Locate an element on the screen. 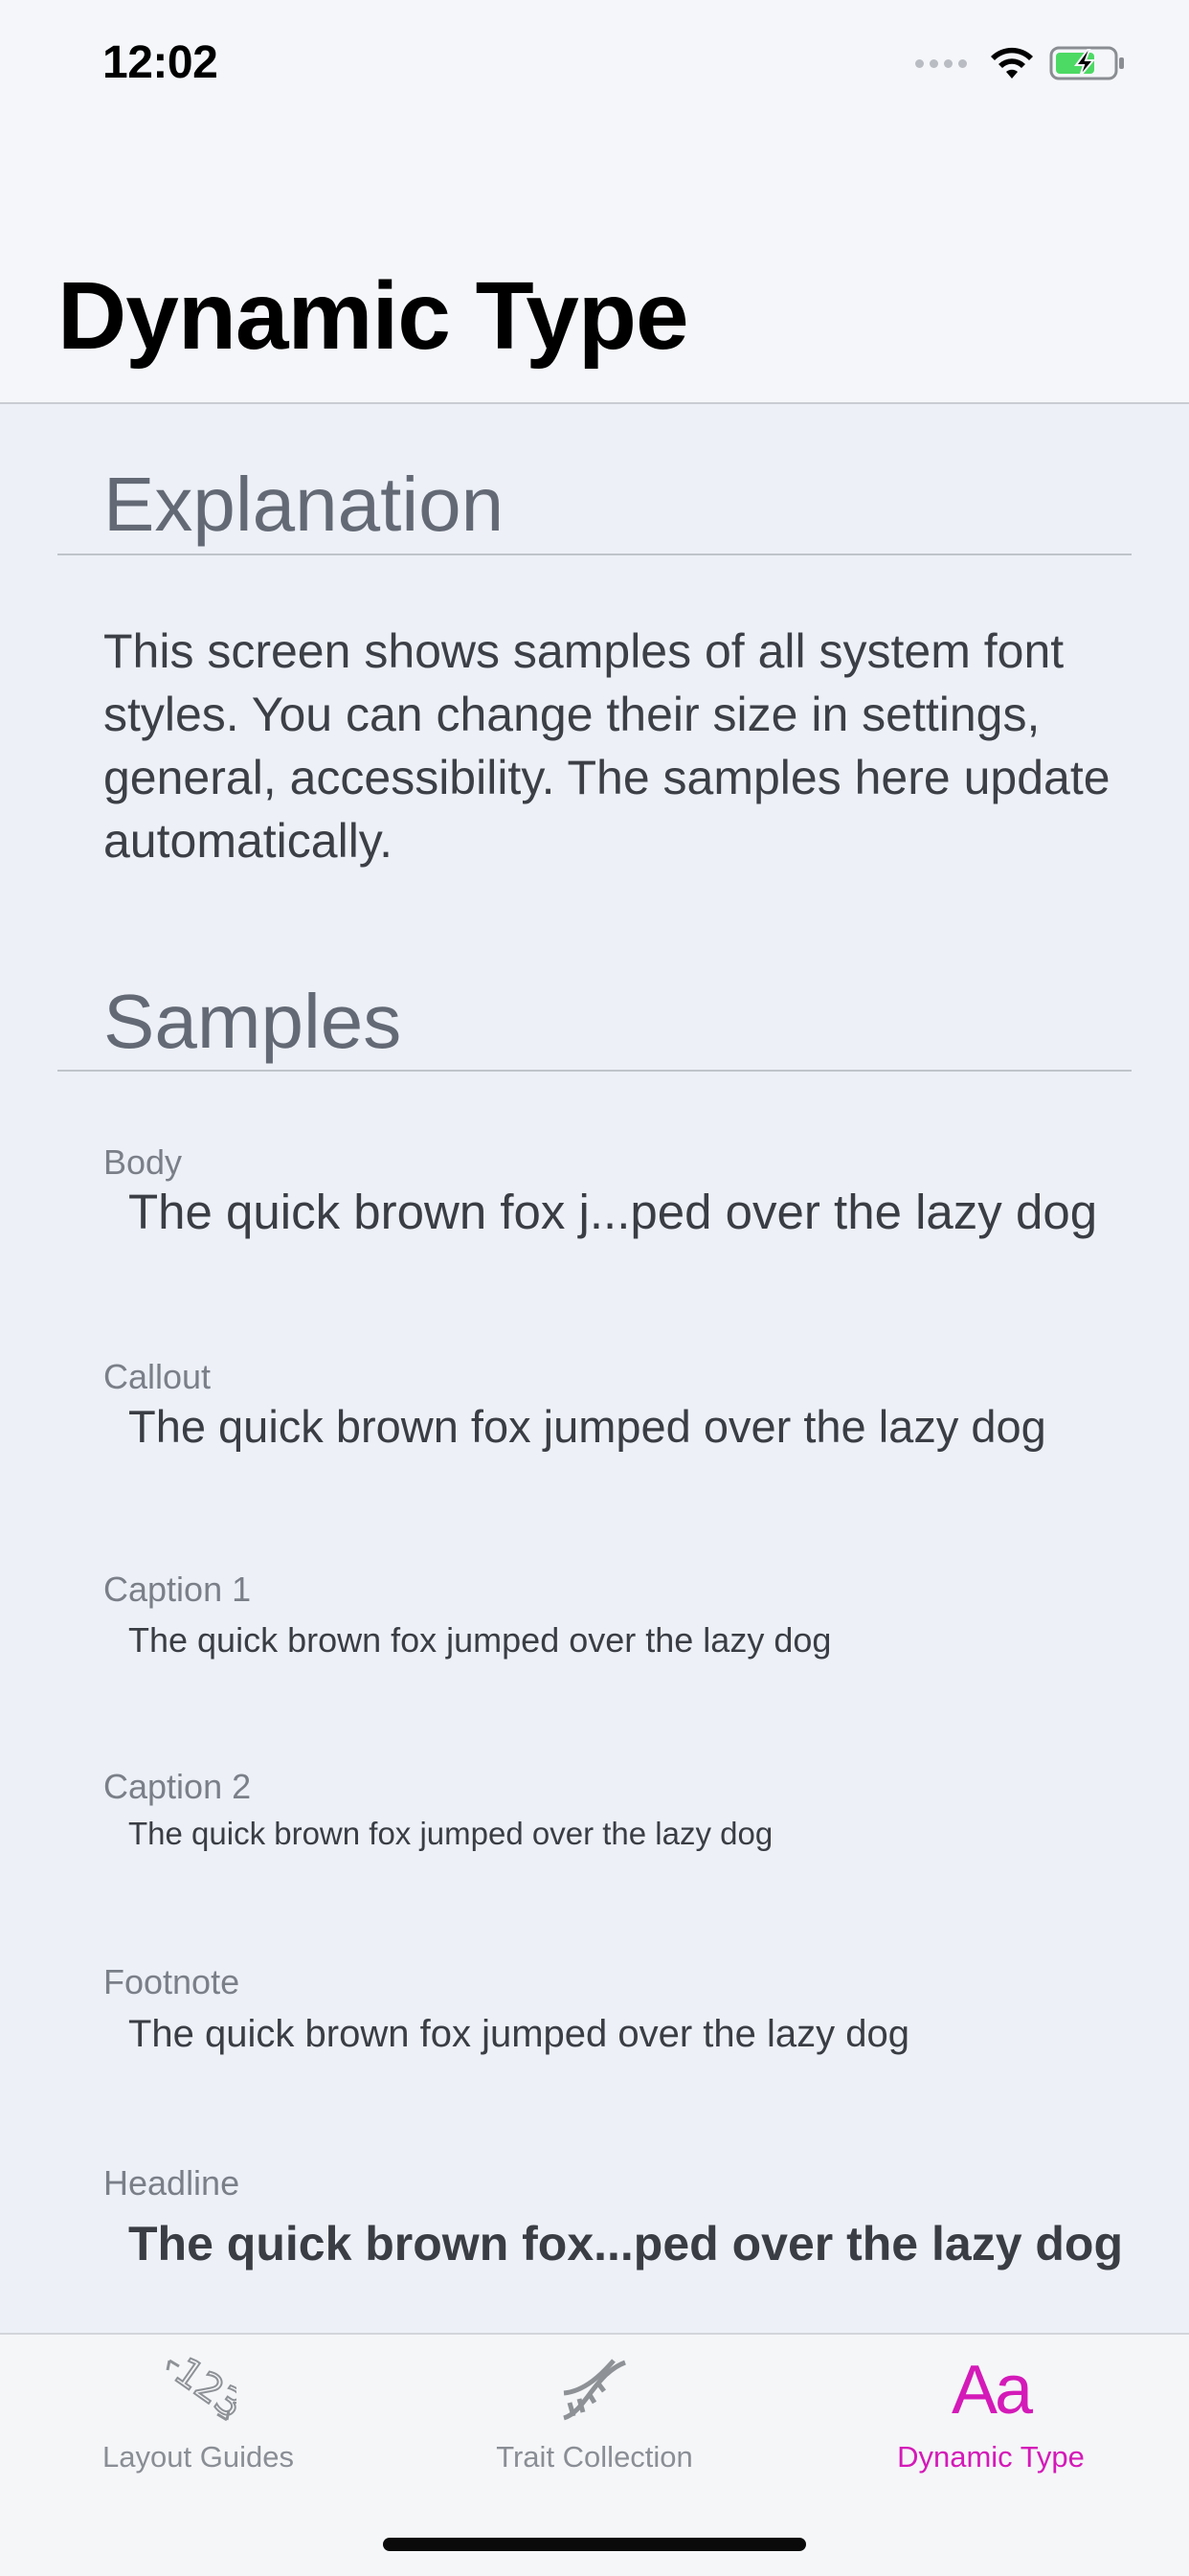 This screenshot has width=1189, height=2576. section-title-explanation: Explanation is located at coordinates (304, 504).